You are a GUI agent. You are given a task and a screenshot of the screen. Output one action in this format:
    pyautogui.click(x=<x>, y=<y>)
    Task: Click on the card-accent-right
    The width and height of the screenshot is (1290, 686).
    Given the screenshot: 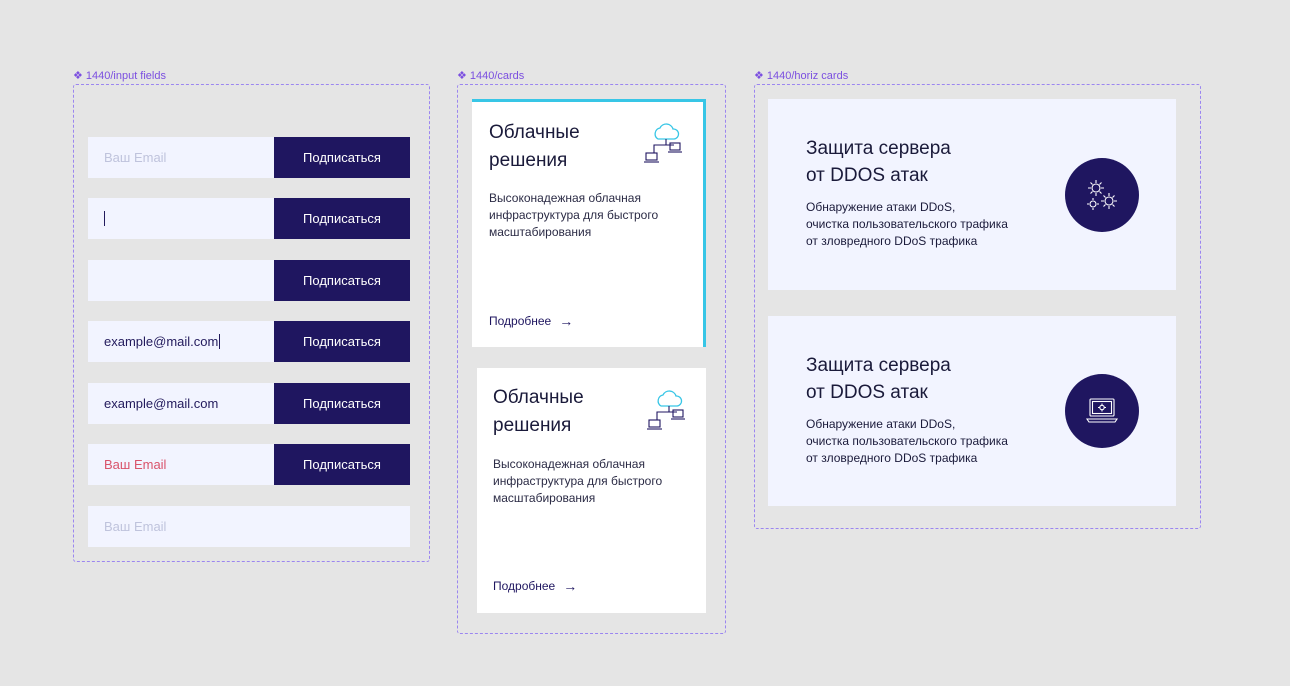 What is the action you would take?
    pyautogui.click(x=704, y=223)
    